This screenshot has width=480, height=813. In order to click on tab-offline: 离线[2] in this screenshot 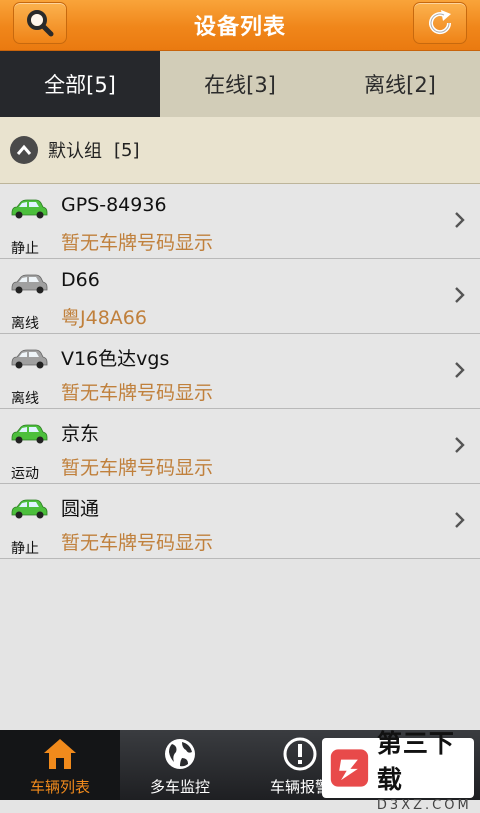, I will do `click(400, 84)`.